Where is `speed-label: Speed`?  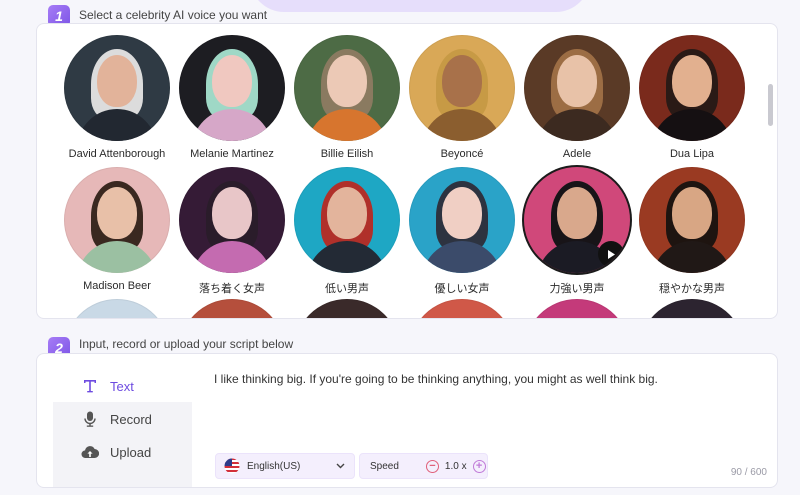 speed-label: Speed is located at coordinates (384, 466).